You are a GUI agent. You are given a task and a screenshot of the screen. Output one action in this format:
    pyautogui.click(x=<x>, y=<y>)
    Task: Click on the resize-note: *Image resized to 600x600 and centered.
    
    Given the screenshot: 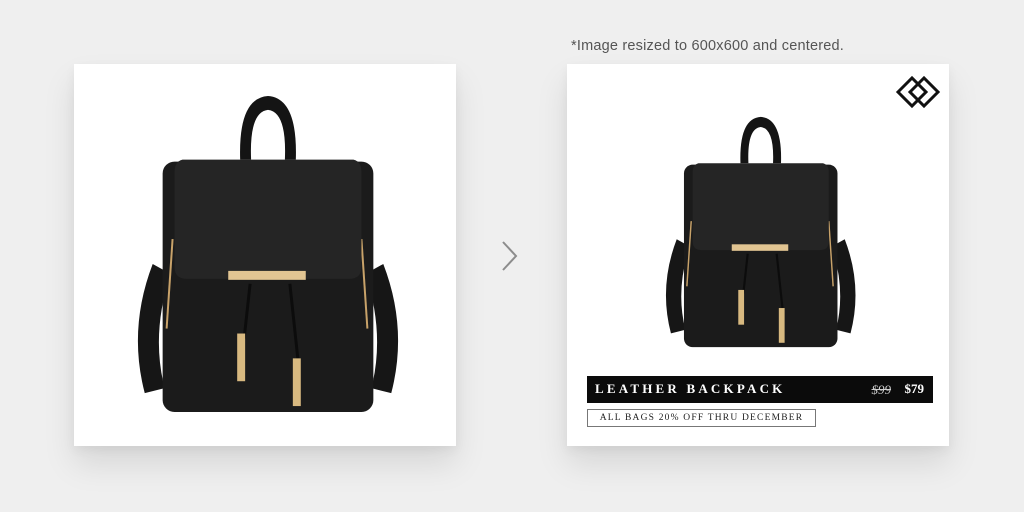 What is the action you would take?
    pyautogui.click(x=708, y=46)
    